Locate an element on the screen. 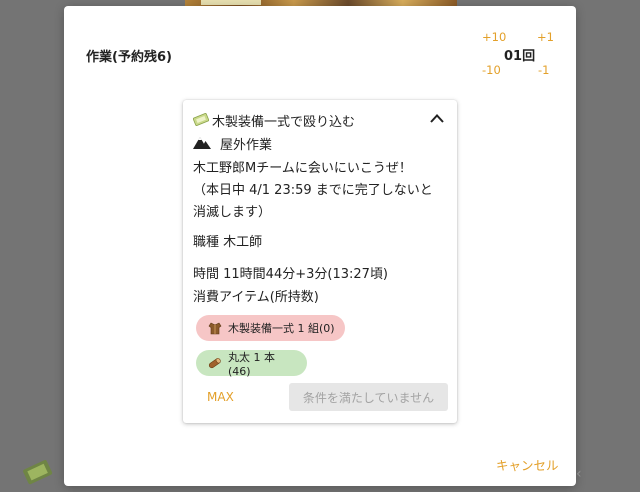 This screenshot has width=640, height=492. max-button: MAX is located at coordinates (220, 397).